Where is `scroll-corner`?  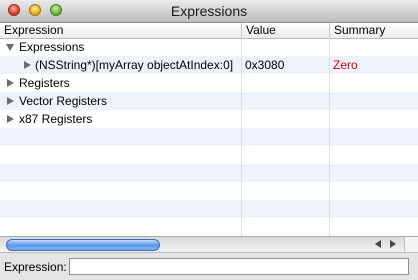
scroll-corner is located at coordinates (411, 244).